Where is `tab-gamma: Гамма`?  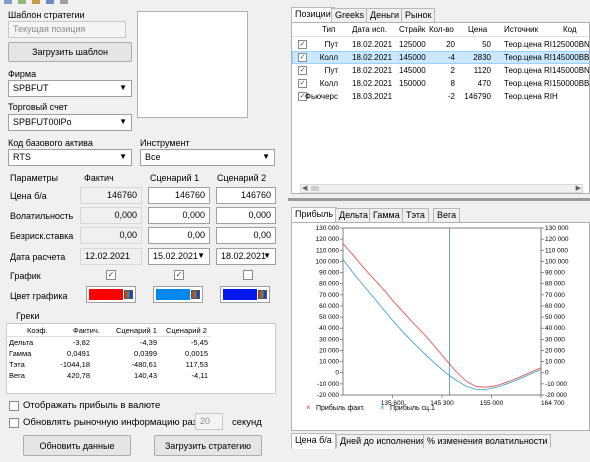
tab-gamma: Гамма is located at coordinates (386, 215).